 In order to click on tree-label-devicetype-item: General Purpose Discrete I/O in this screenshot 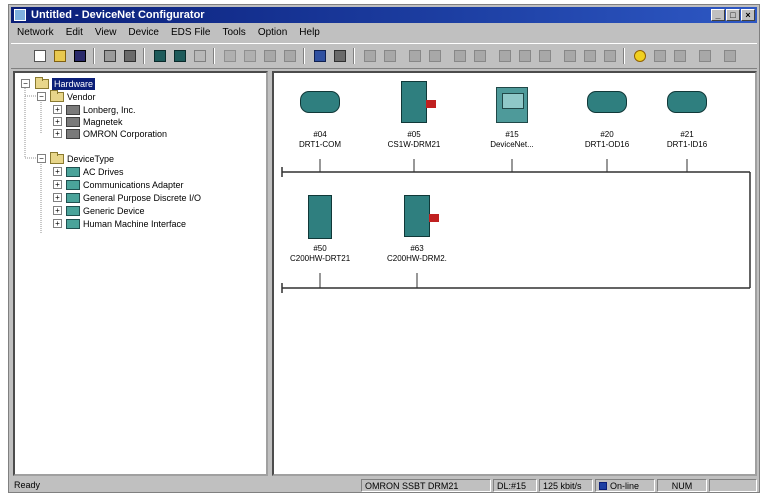, I will do `click(142, 198)`.